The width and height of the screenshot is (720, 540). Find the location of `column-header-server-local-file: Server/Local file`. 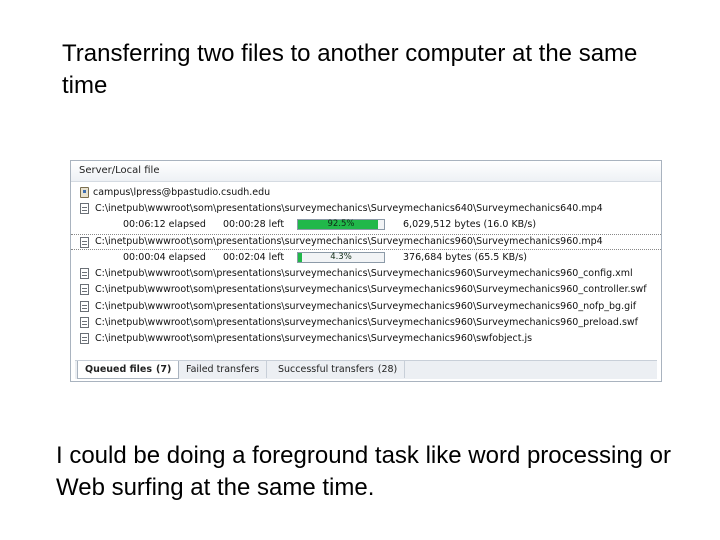

column-header-server-local-file: Server/Local file is located at coordinates (366, 171).